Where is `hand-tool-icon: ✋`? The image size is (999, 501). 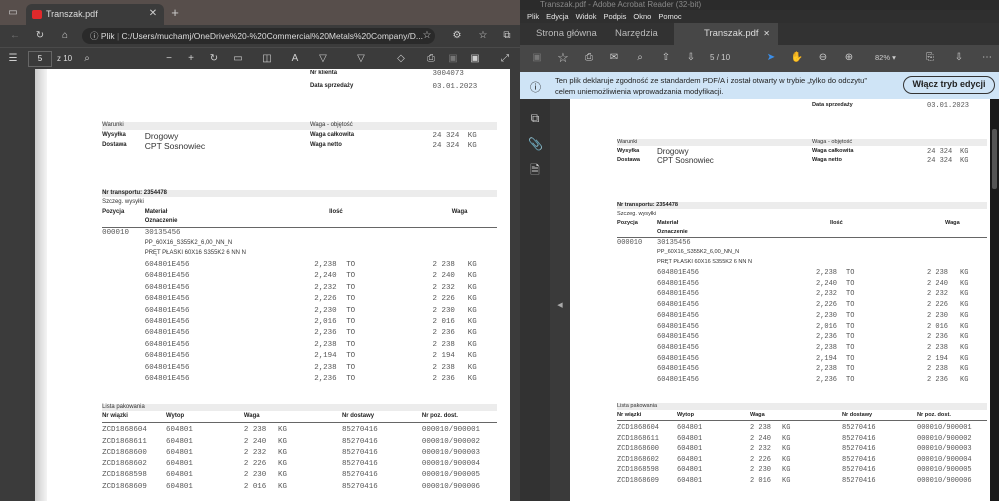 hand-tool-icon: ✋ is located at coordinates (797, 58).